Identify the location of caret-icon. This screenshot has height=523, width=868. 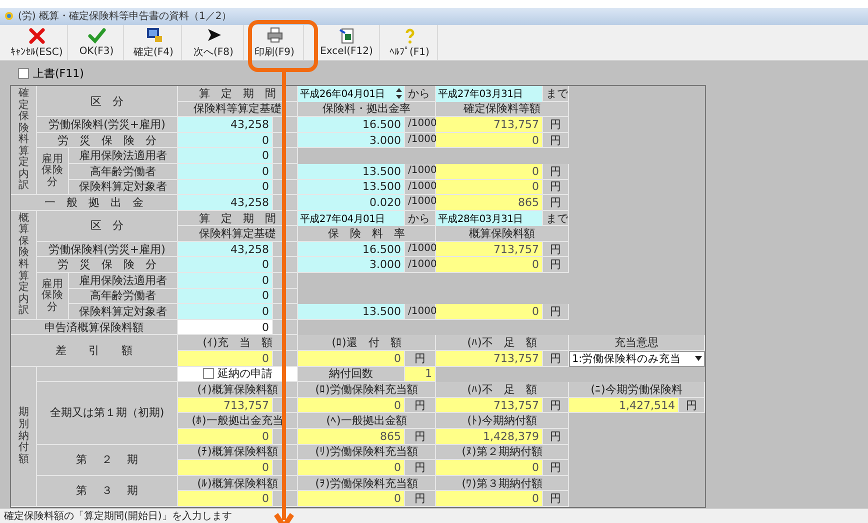
(698, 359).